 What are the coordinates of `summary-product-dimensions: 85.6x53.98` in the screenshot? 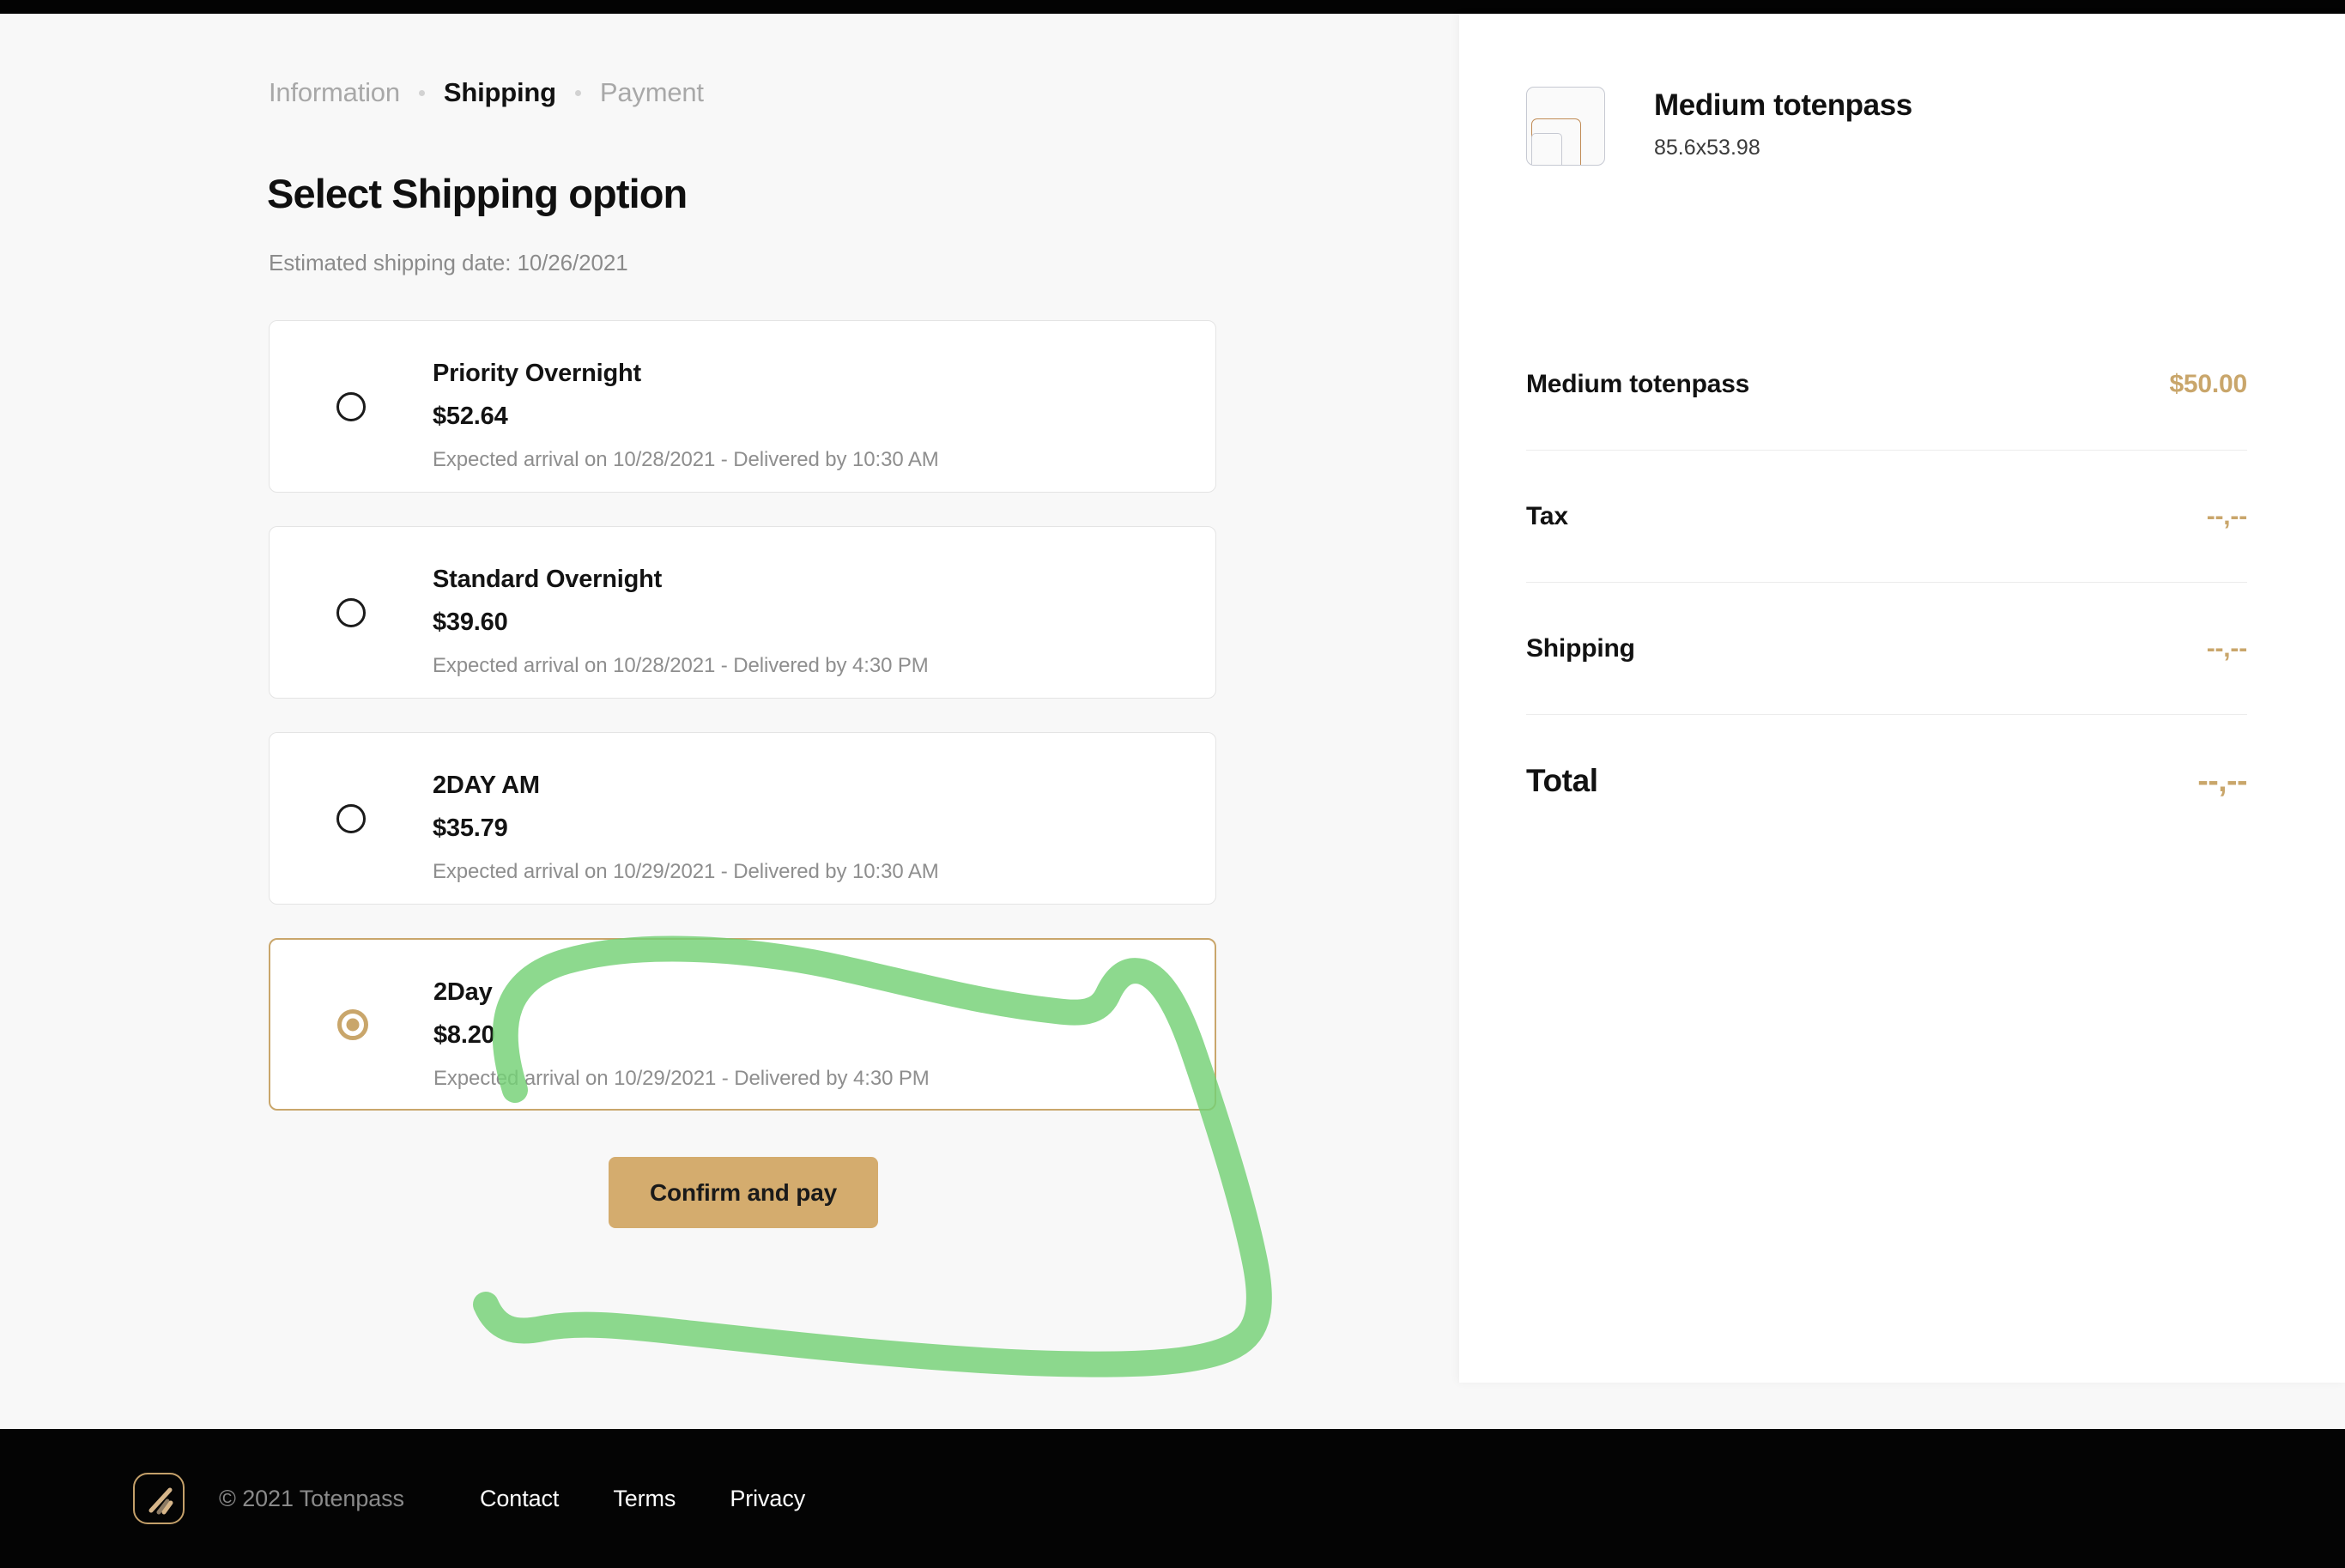 It's located at (1707, 148).